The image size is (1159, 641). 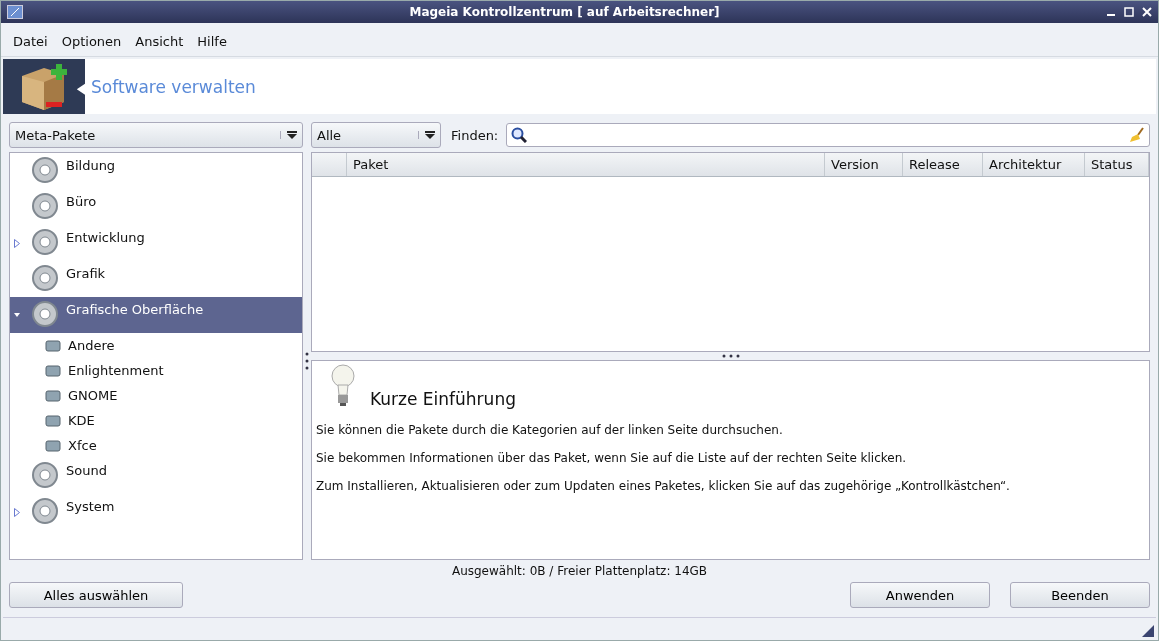 I want to click on tree-item: System, so click(x=156, y=512).